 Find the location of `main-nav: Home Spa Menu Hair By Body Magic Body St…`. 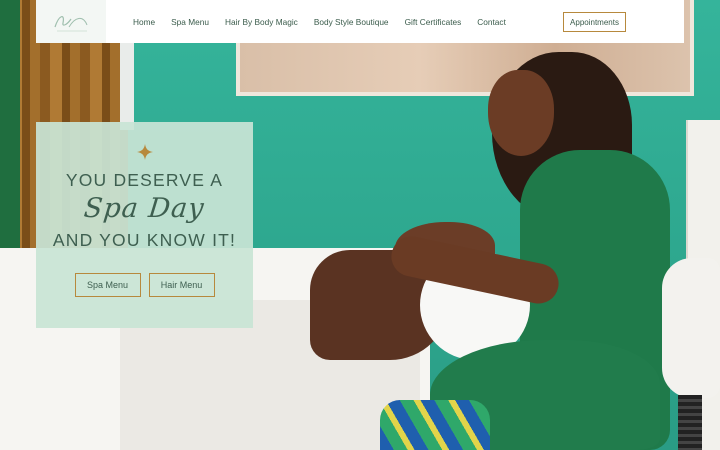

main-nav: Home Spa Menu Hair By Body Magic Body St… is located at coordinates (327, 22).